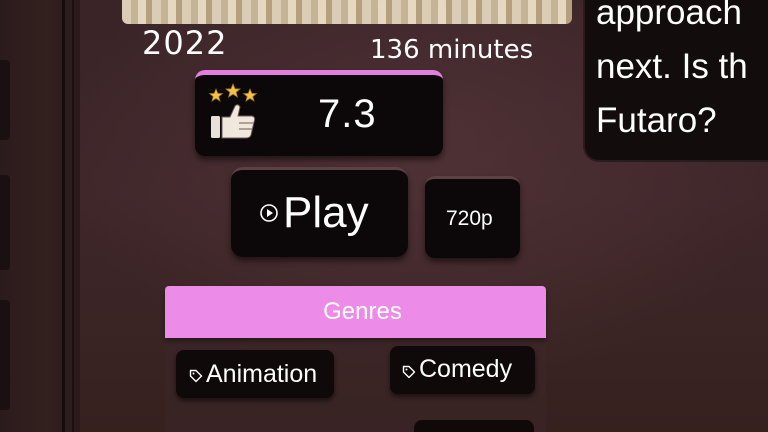 The image size is (768, 432). I want to click on description-line: Futaro?, so click(656, 120).